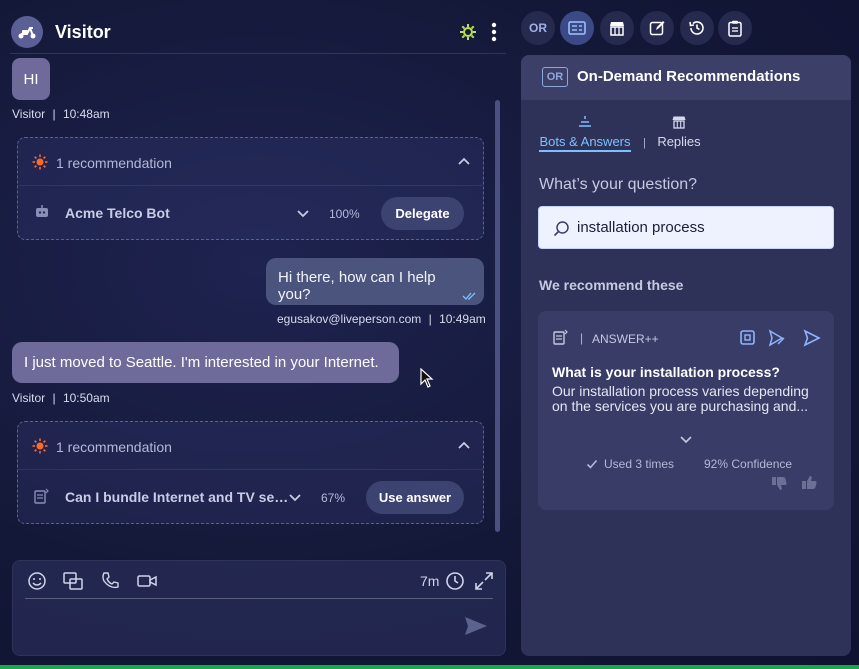  I want to click on recommendation-confidence: 67%, so click(333, 498).